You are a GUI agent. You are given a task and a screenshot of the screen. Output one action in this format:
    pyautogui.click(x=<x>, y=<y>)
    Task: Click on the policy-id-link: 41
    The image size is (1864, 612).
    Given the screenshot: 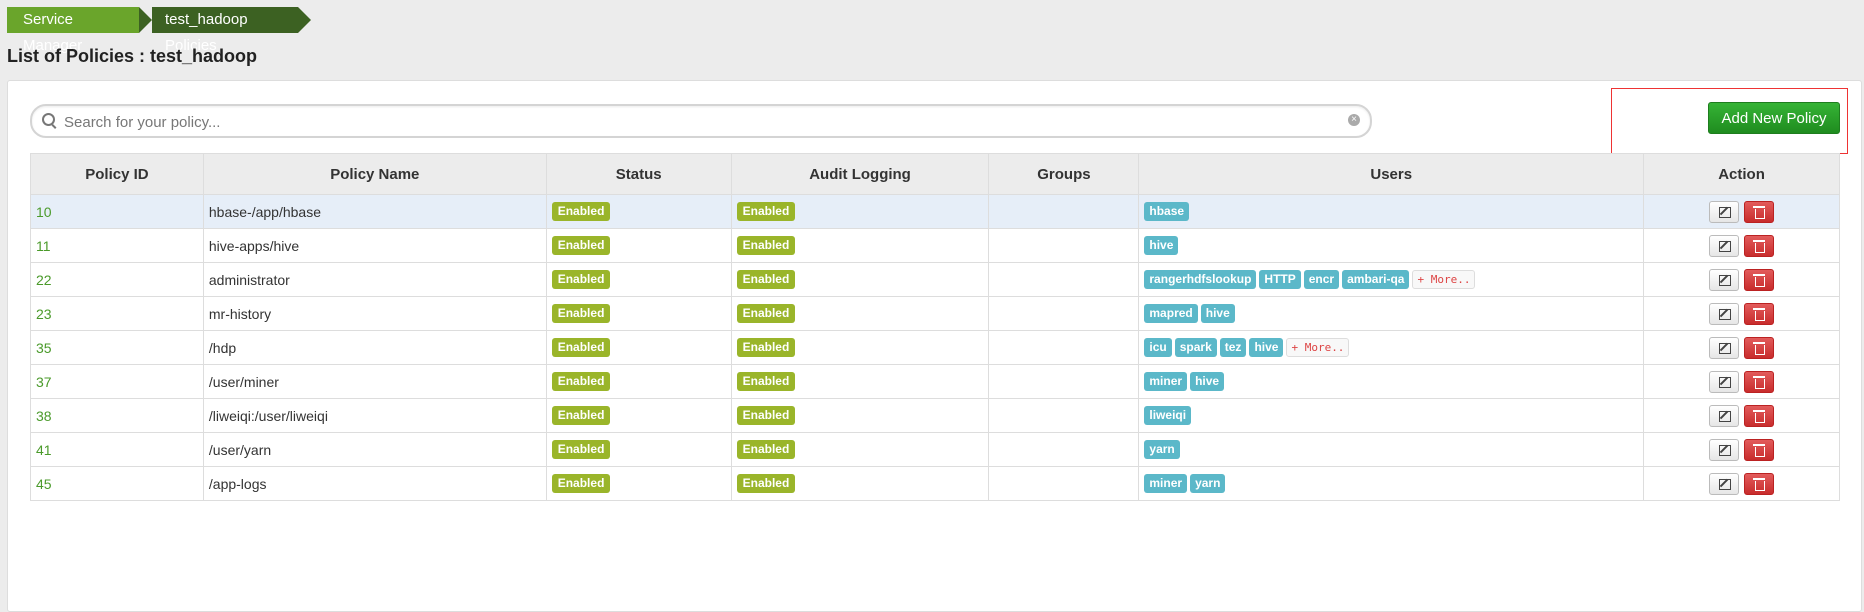 What is the action you would take?
    pyautogui.click(x=117, y=449)
    